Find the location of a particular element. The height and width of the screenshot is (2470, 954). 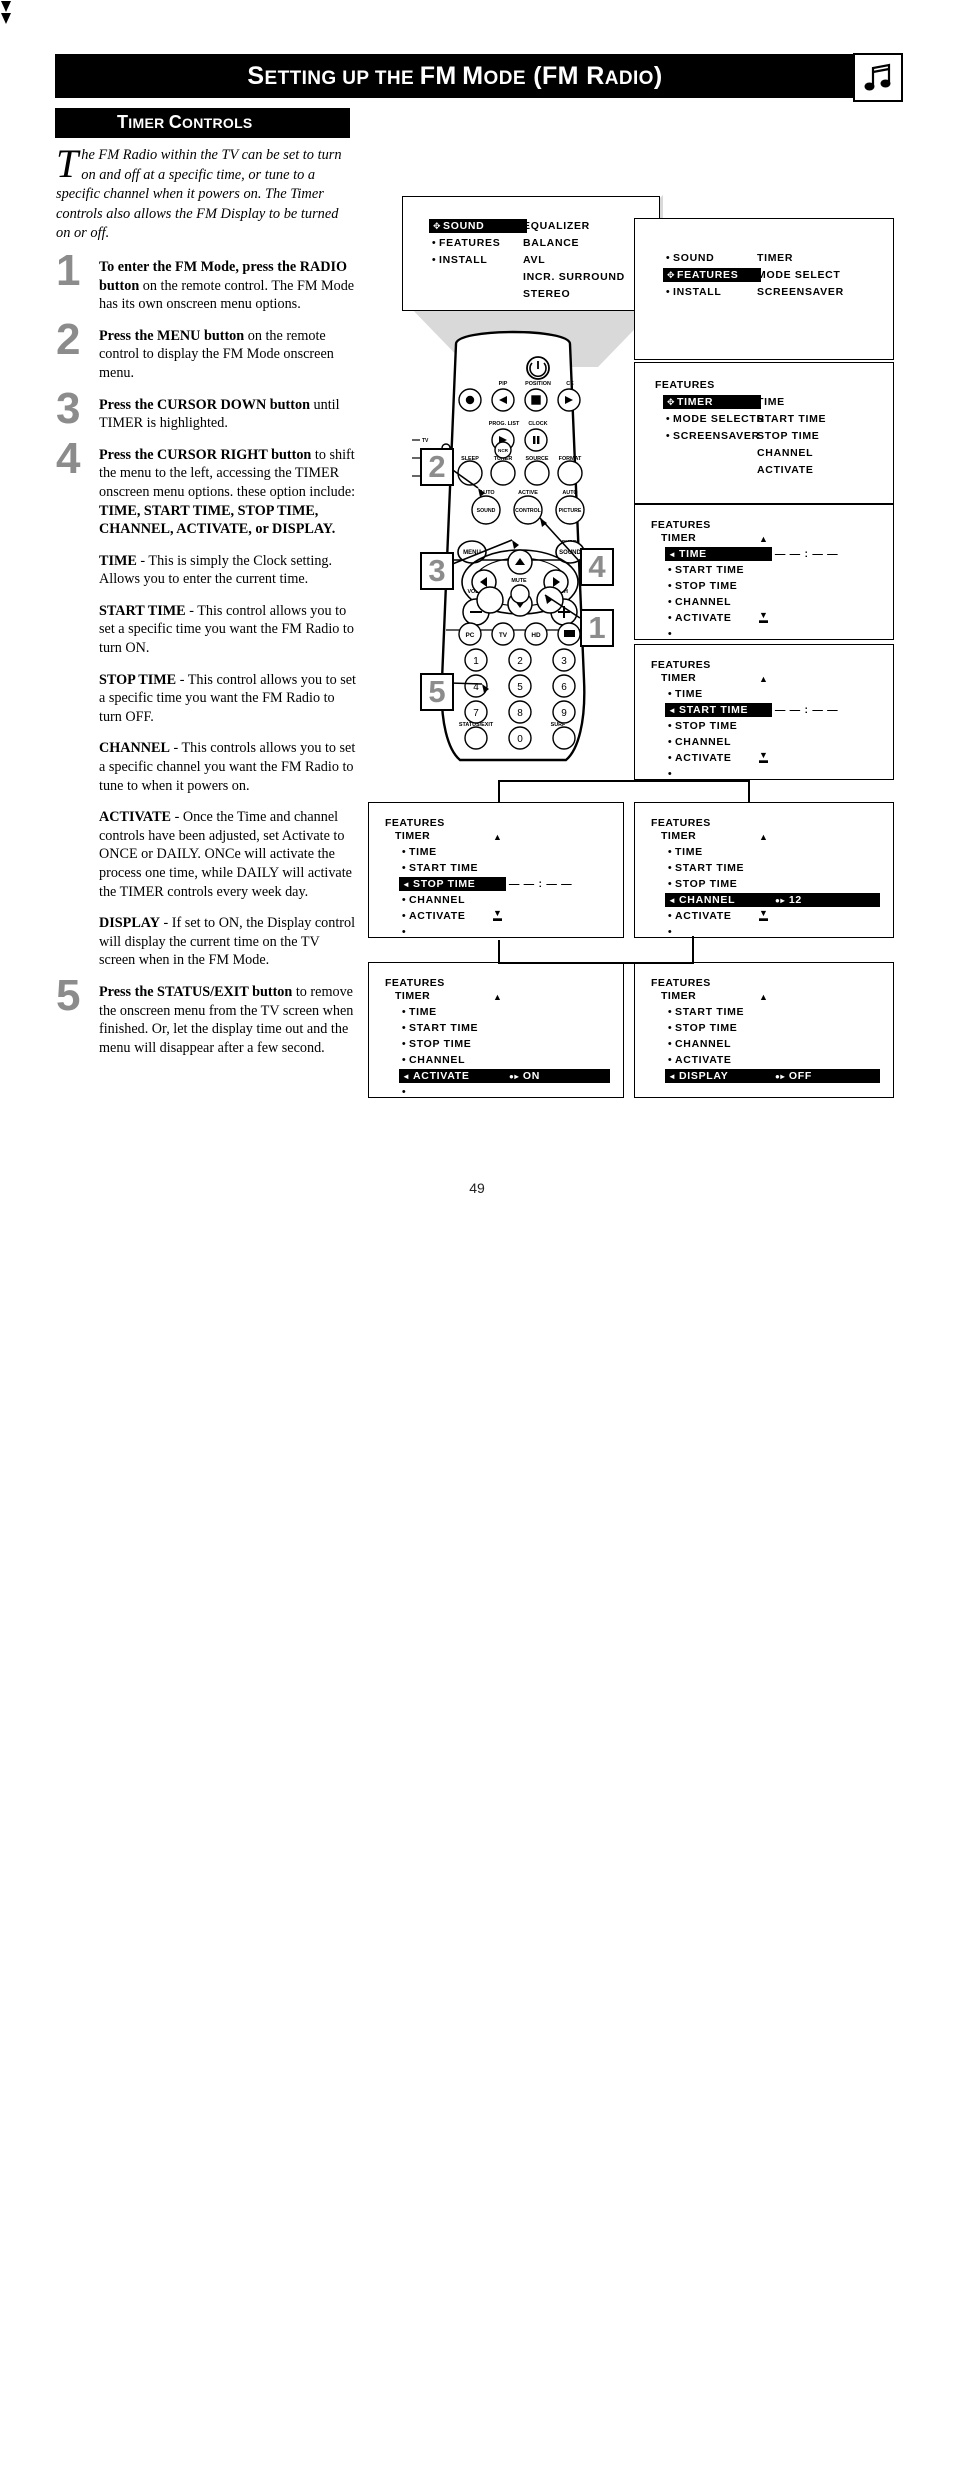

svg-text: AUTO is located at coordinates (486, 493).